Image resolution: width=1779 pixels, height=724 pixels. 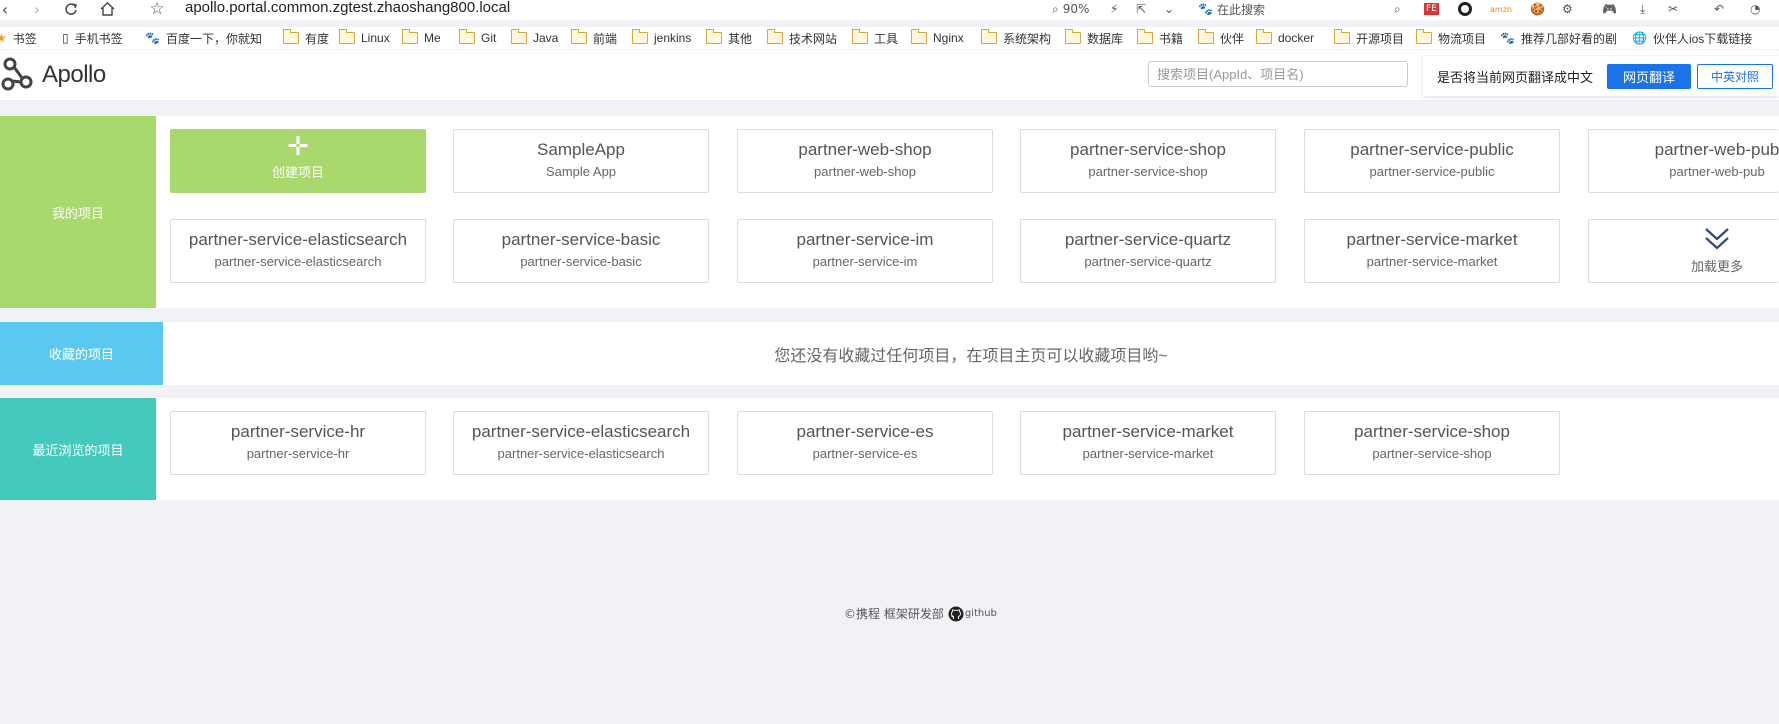 I want to click on lightning-icon: ⚡, so click(x=1114, y=9).